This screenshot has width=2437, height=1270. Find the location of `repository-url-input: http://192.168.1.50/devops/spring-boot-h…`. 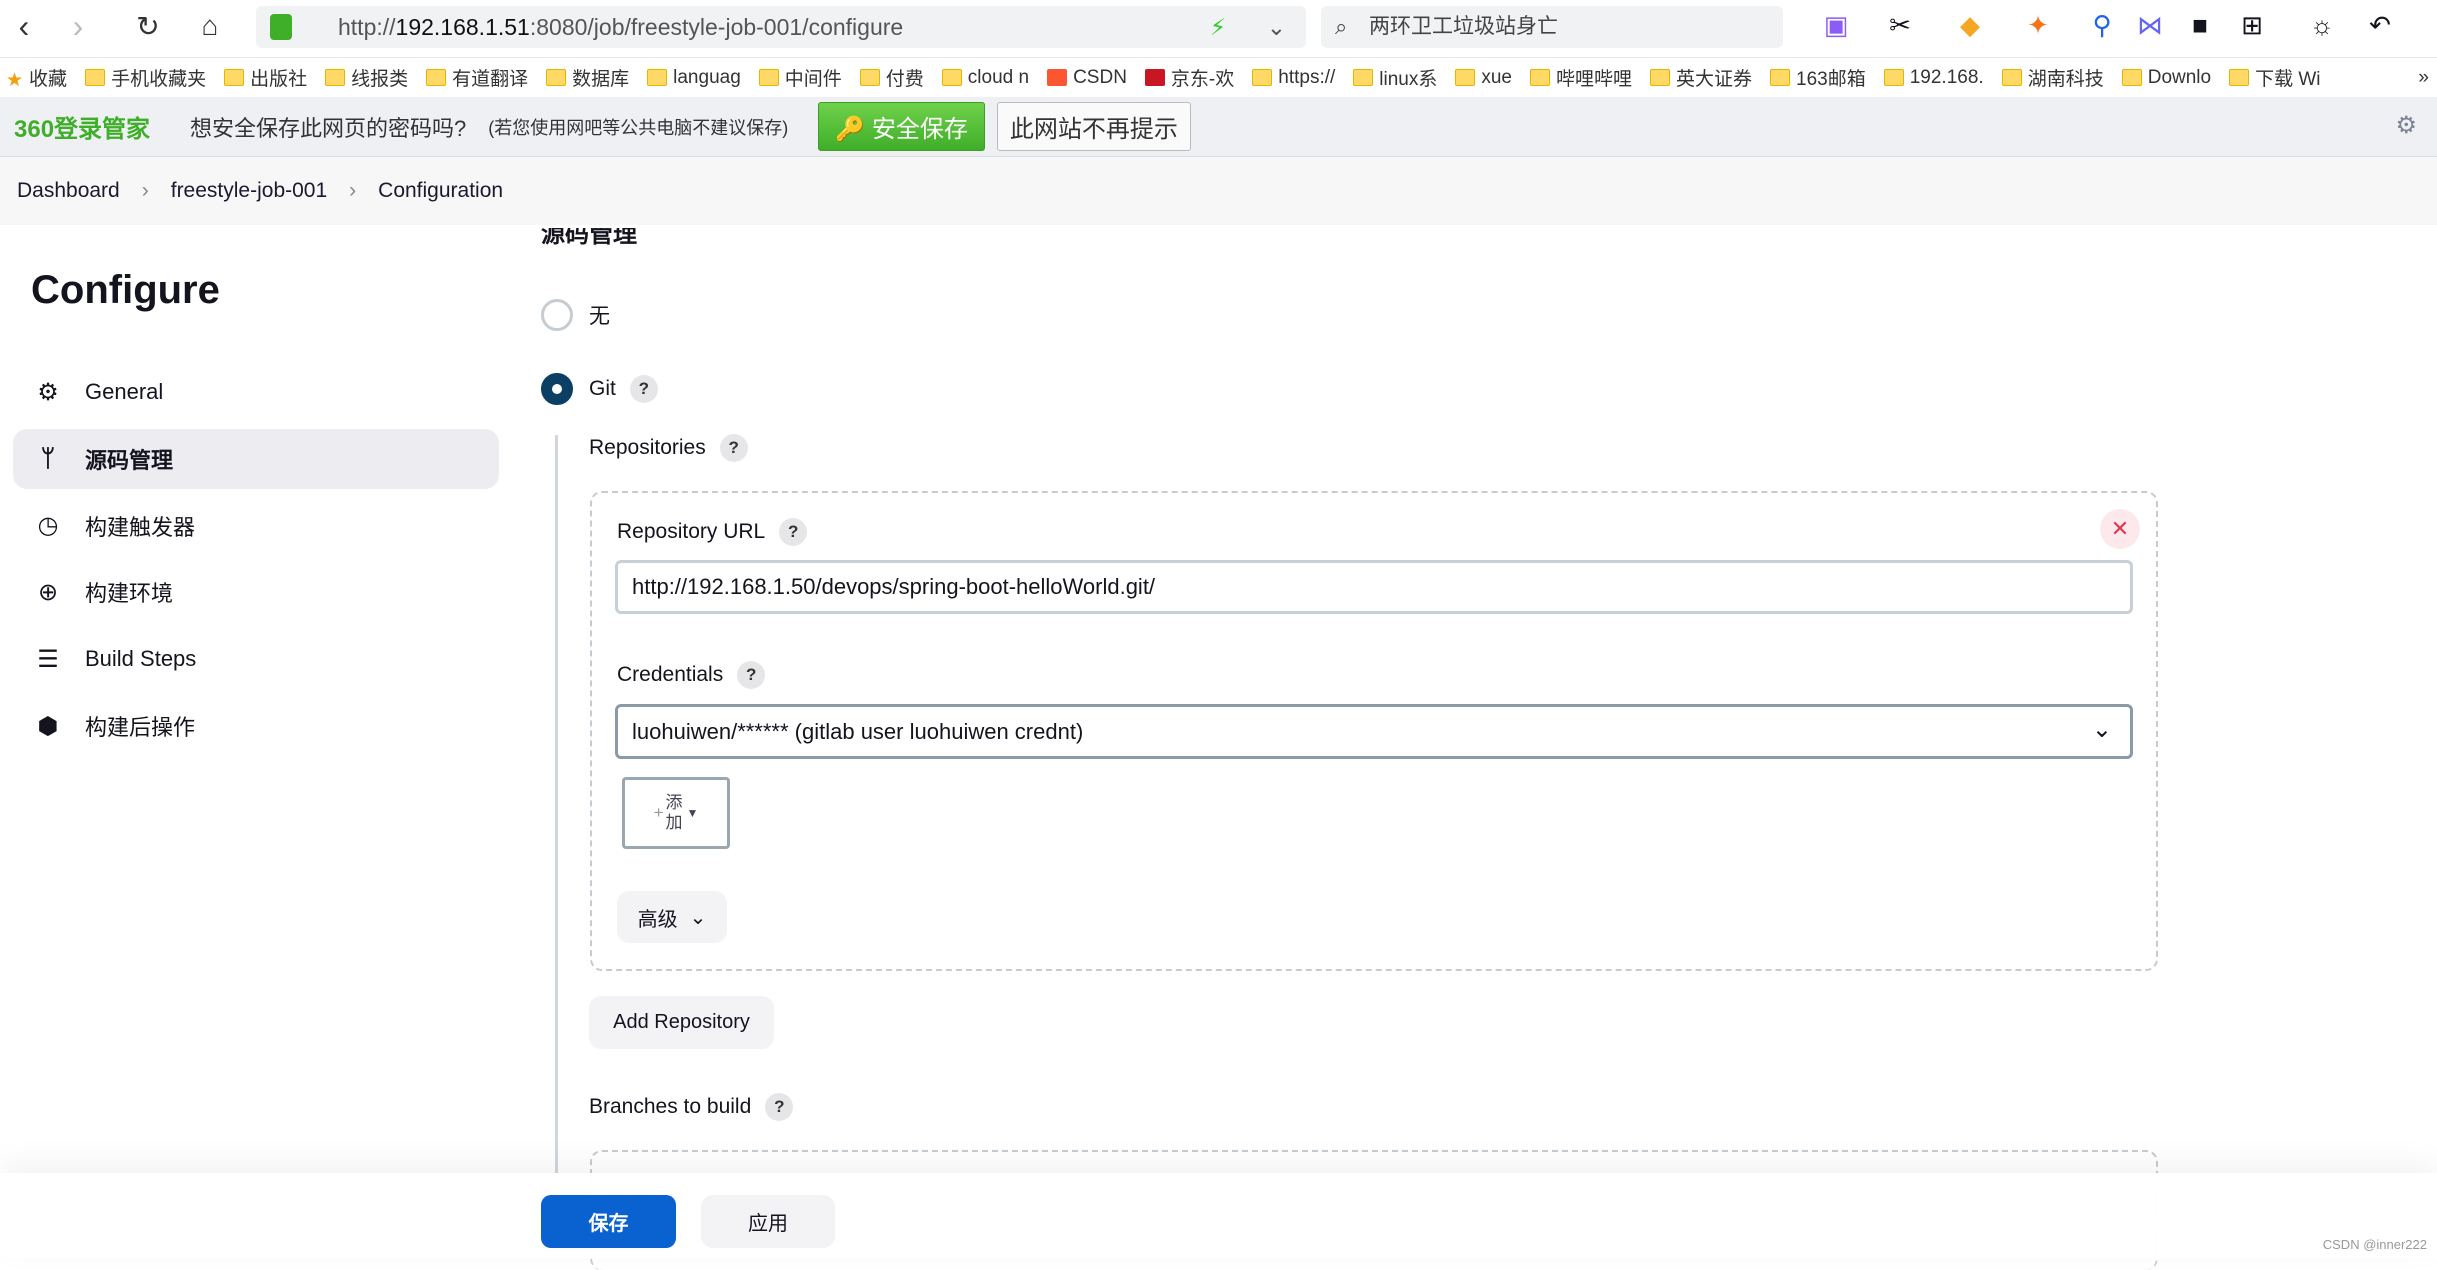

repository-url-input: http://192.168.1.50/devops/spring-boot-h… is located at coordinates (1374, 587).